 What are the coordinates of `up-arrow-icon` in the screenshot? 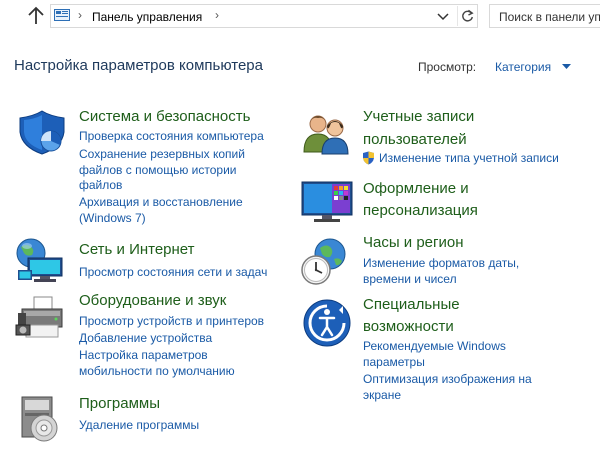 It's located at (36, 16).